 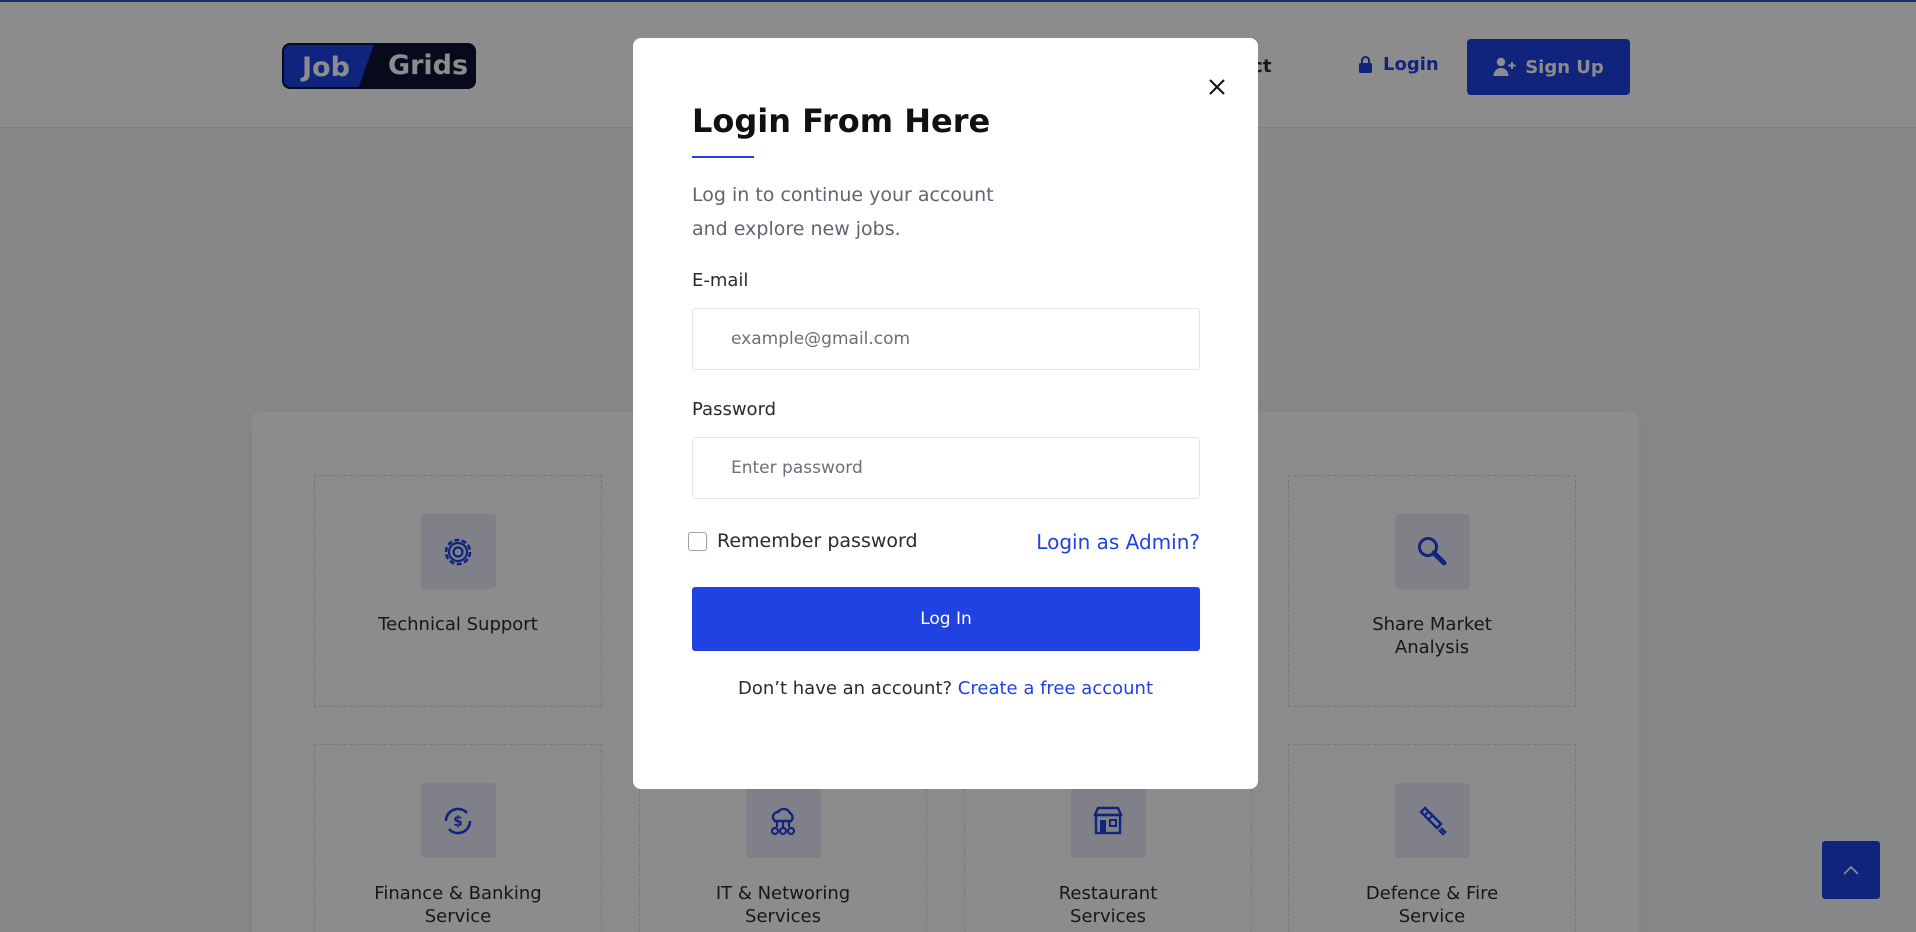 What do you see at coordinates (723, 157) in the screenshot?
I see `title-underline` at bounding box center [723, 157].